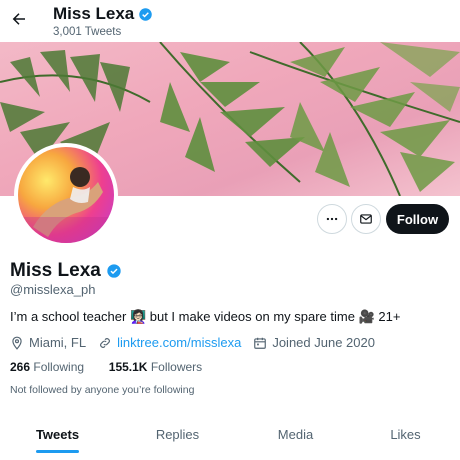 This screenshot has width=460, height=460. Describe the element at coordinates (57, 451) in the screenshot. I see `active-tab-indicator` at that location.